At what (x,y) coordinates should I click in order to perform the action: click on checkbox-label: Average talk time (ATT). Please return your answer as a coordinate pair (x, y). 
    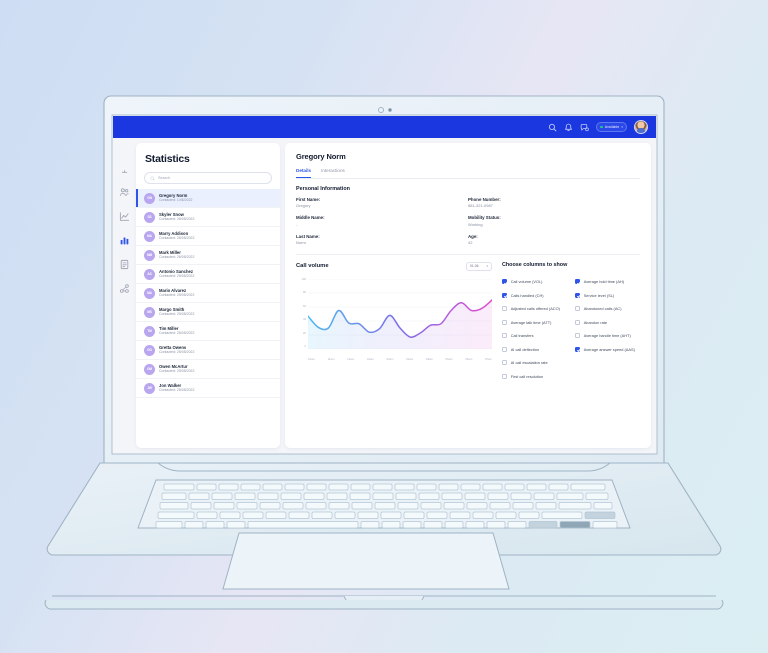
    Looking at the image, I should click on (531, 322).